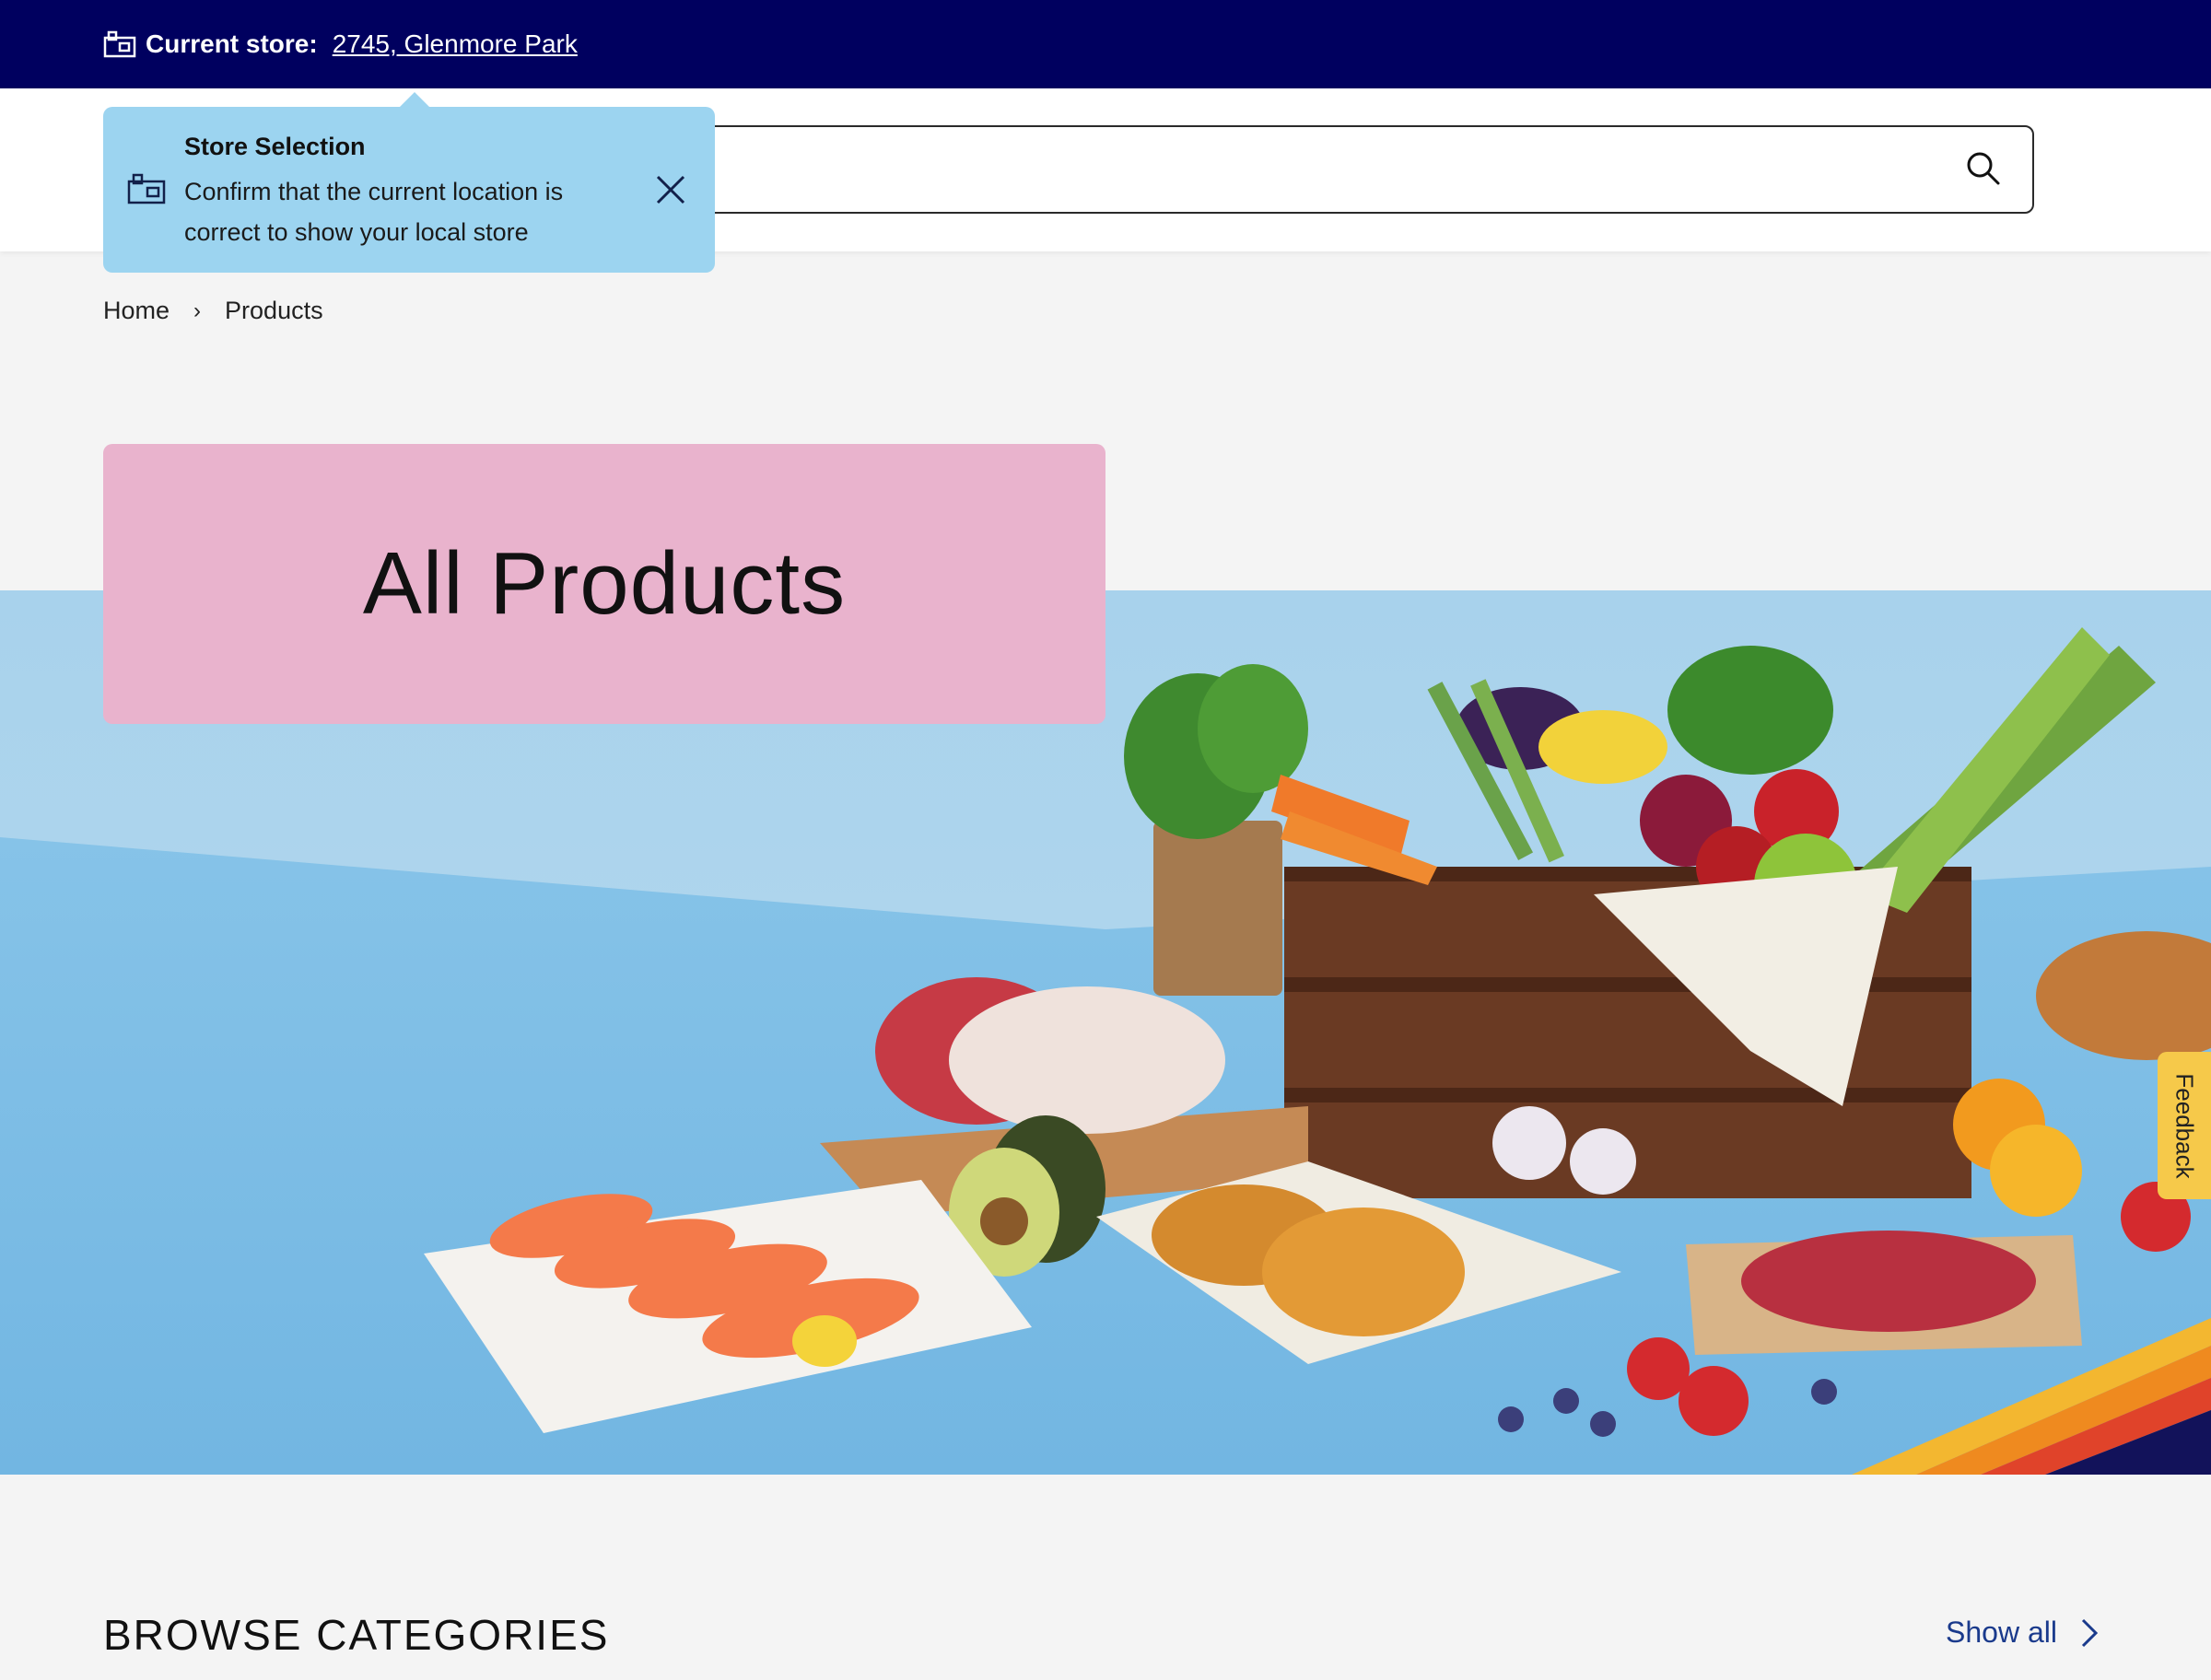 Image resolution: width=2211 pixels, height=1680 pixels. I want to click on page-title: All Products, so click(604, 583).